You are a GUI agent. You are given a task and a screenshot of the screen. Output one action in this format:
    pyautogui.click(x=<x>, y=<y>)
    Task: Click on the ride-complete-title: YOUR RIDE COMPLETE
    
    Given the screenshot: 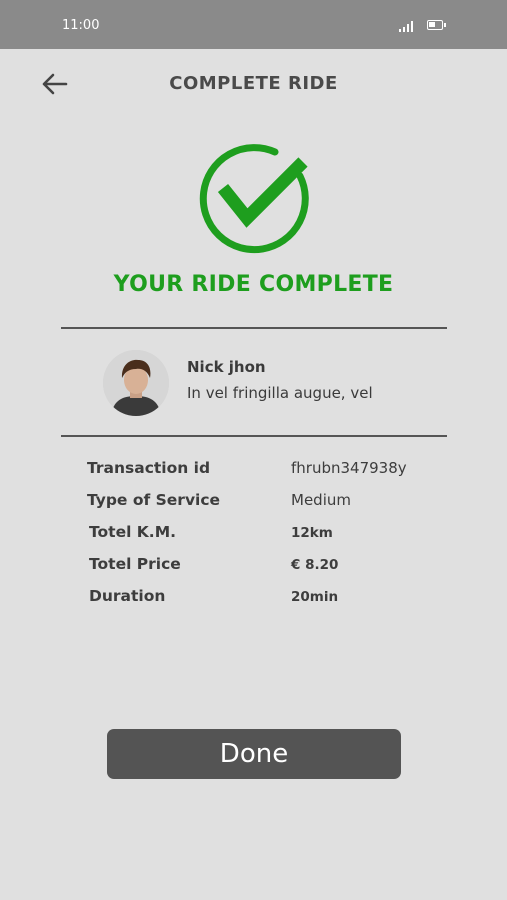 What is the action you would take?
    pyautogui.click(x=253, y=284)
    